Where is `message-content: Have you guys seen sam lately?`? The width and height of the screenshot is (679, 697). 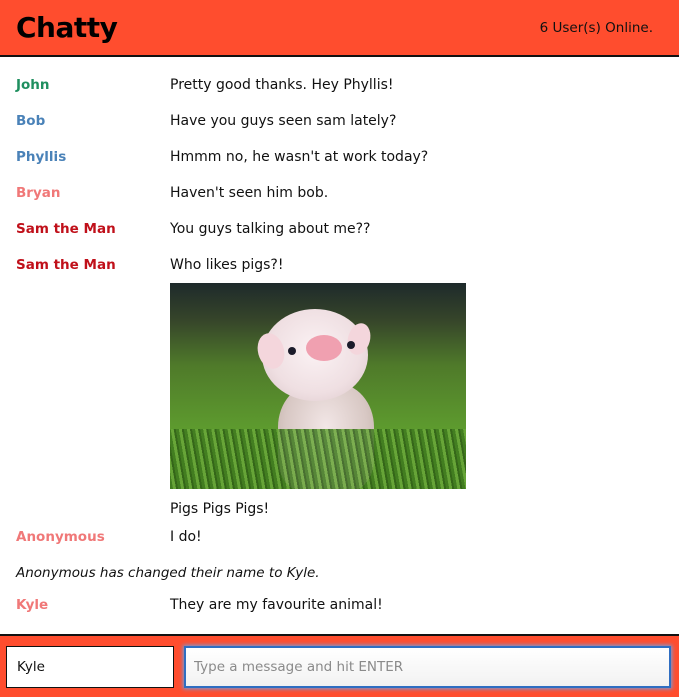
message-content: Have you guys seen sam lately? is located at coordinates (424, 121).